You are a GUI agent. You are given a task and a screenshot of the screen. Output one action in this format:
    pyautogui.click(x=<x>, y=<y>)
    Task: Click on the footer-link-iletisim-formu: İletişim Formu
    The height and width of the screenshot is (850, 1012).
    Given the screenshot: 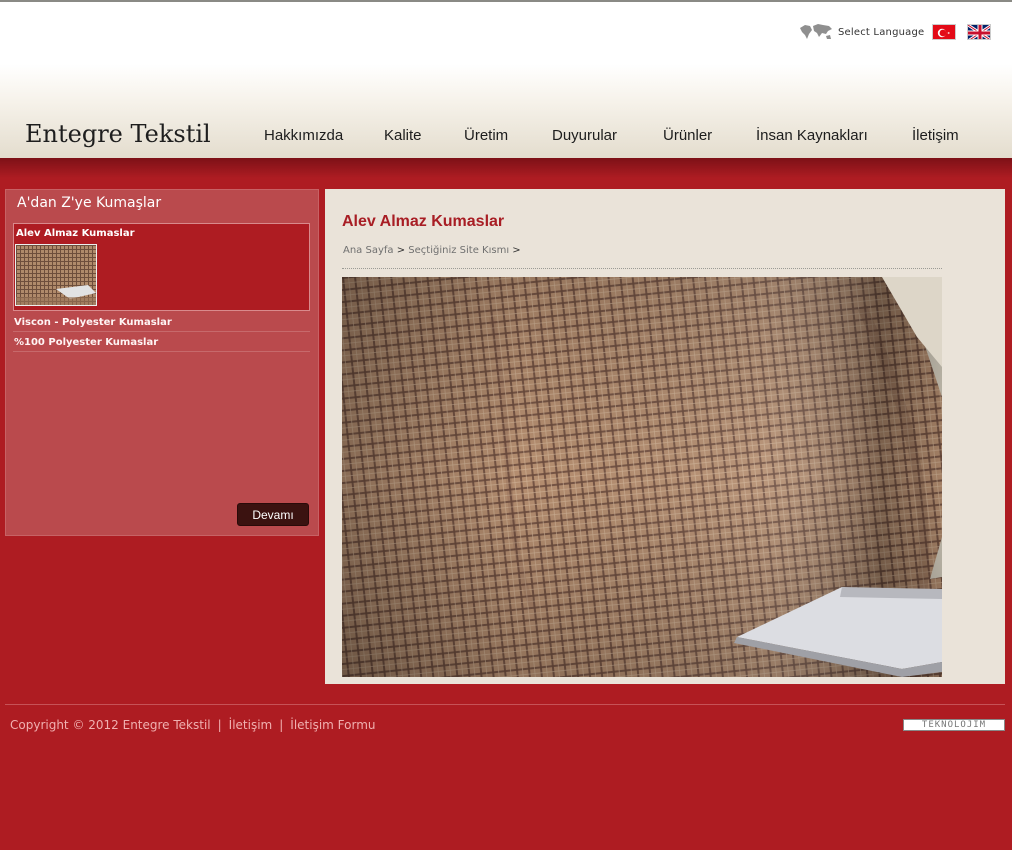 What is the action you would take?
    pyautogui.click(x=332, y=725)
    